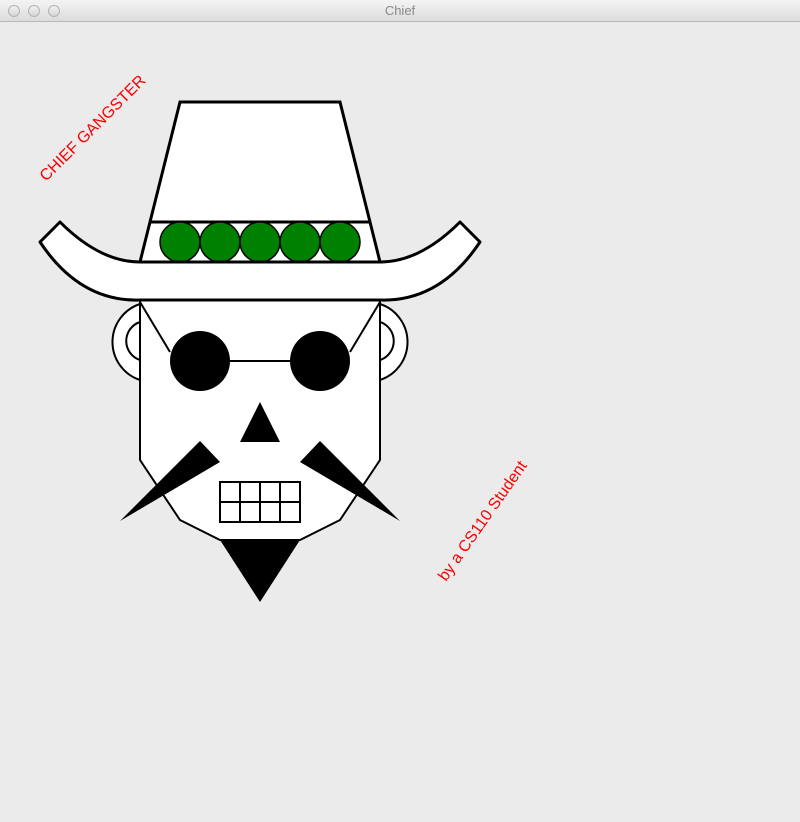 This screenshot has width=800, height=822. I want to click on left-lens, so click(200, 361).